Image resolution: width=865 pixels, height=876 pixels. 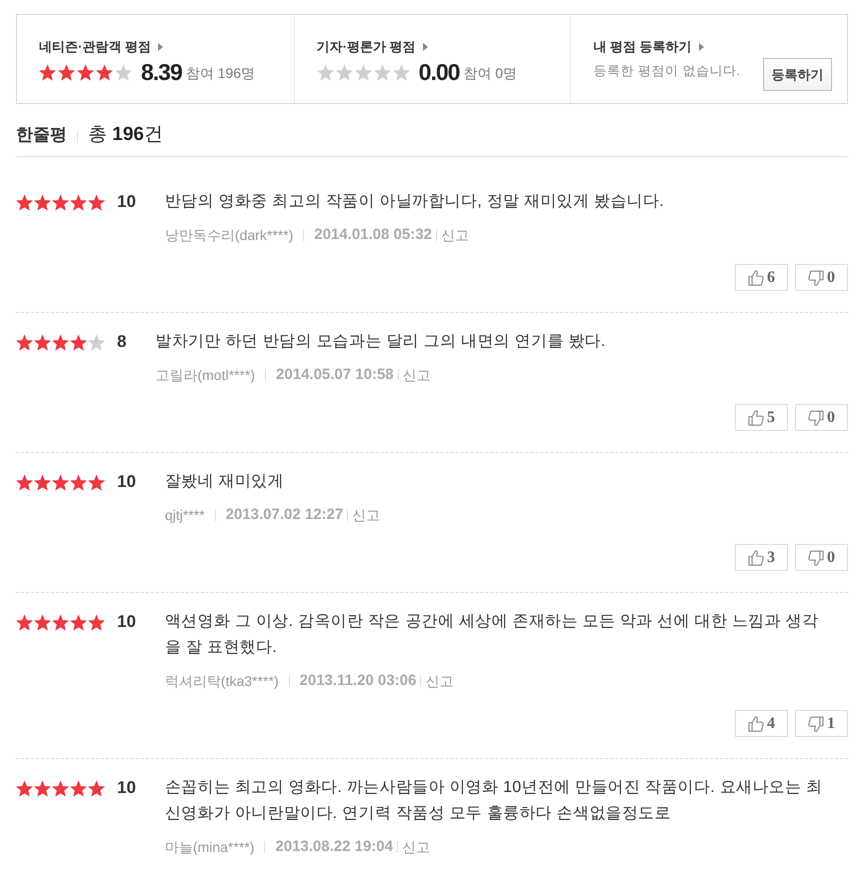 What do you see at coordinates (221, 681) in the screenshot?
I see `author-name: 럭셔리탁(tka3****)` at bounding box center [221, 681].